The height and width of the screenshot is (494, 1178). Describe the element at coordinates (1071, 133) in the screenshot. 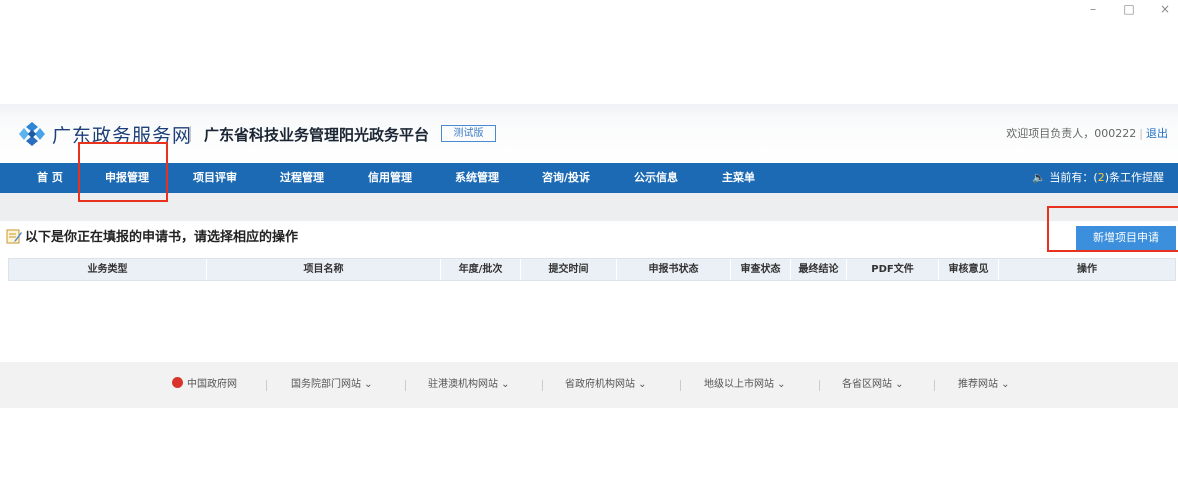

I see `welcome-text: 欢迎项目负责人，000222` at that location.